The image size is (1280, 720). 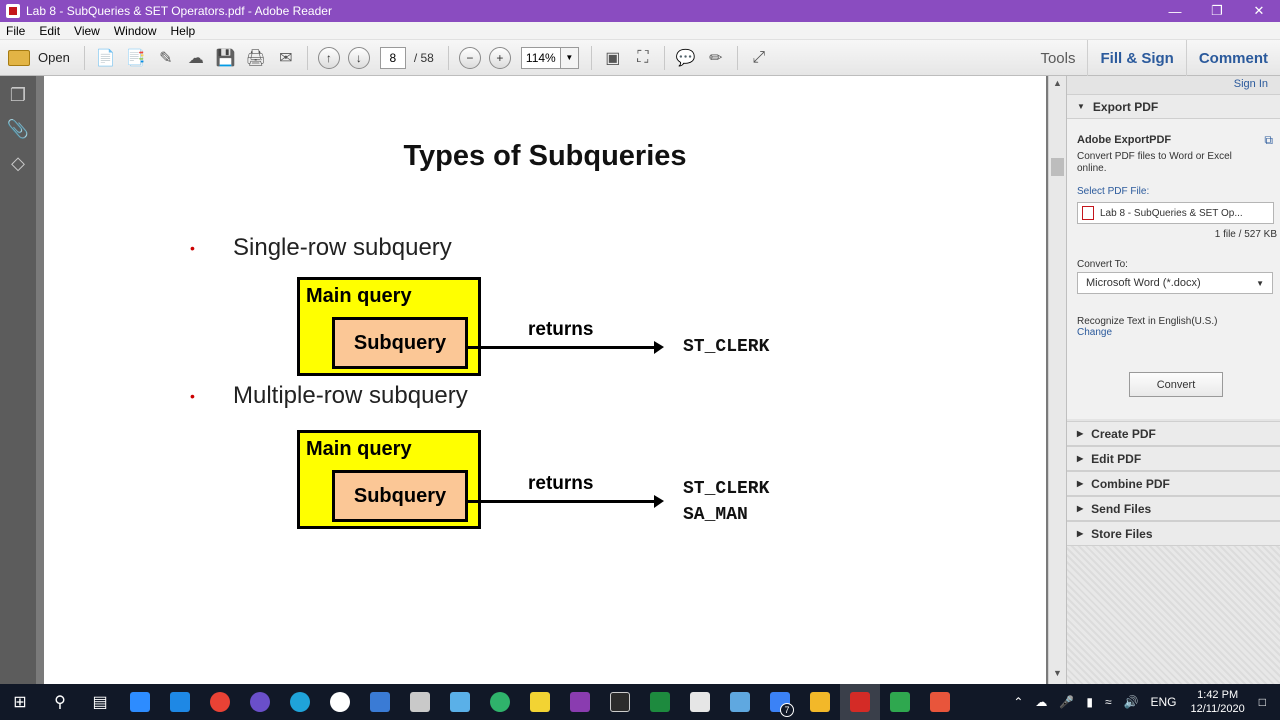 I want to click on volume-icon: 🔊, so click(x=1131, y=702).